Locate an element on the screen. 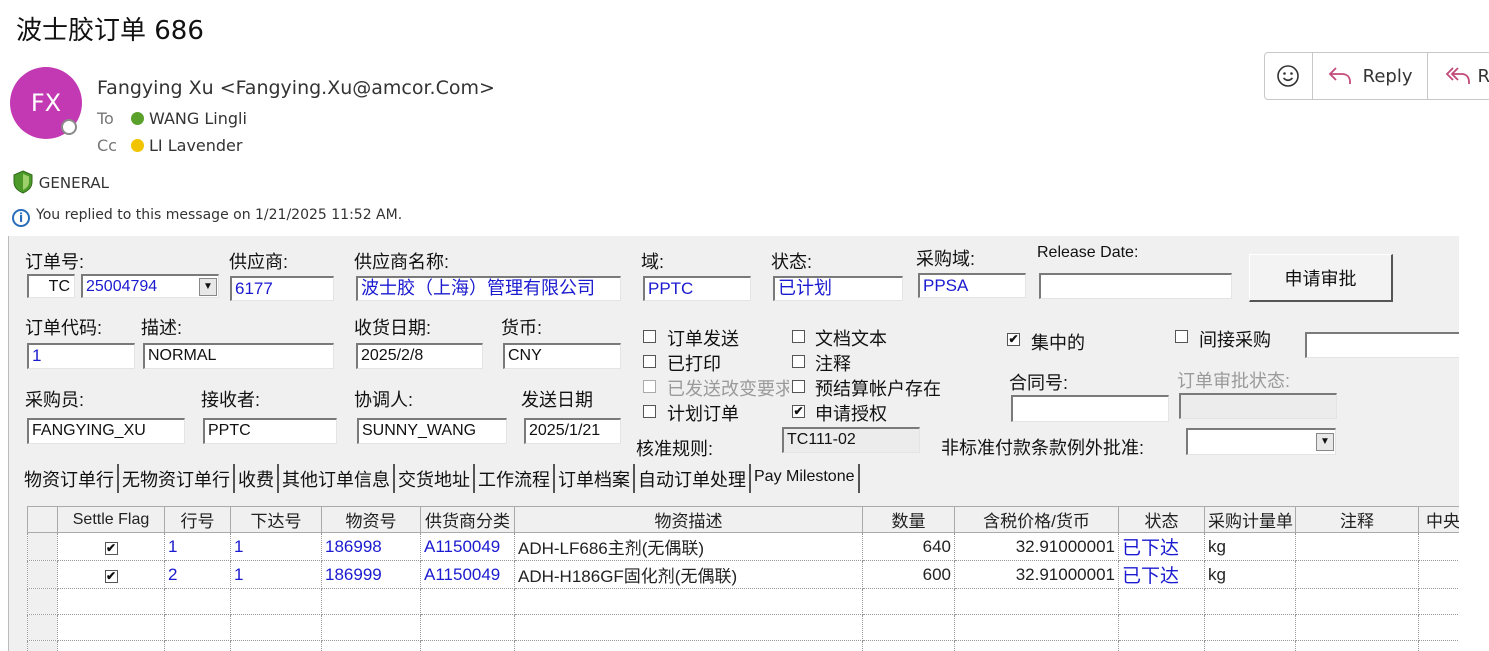 Image resolution: width=1489 pixels, height=651 pixels. column-header: 下达号 is located at coordinates (276, 519).